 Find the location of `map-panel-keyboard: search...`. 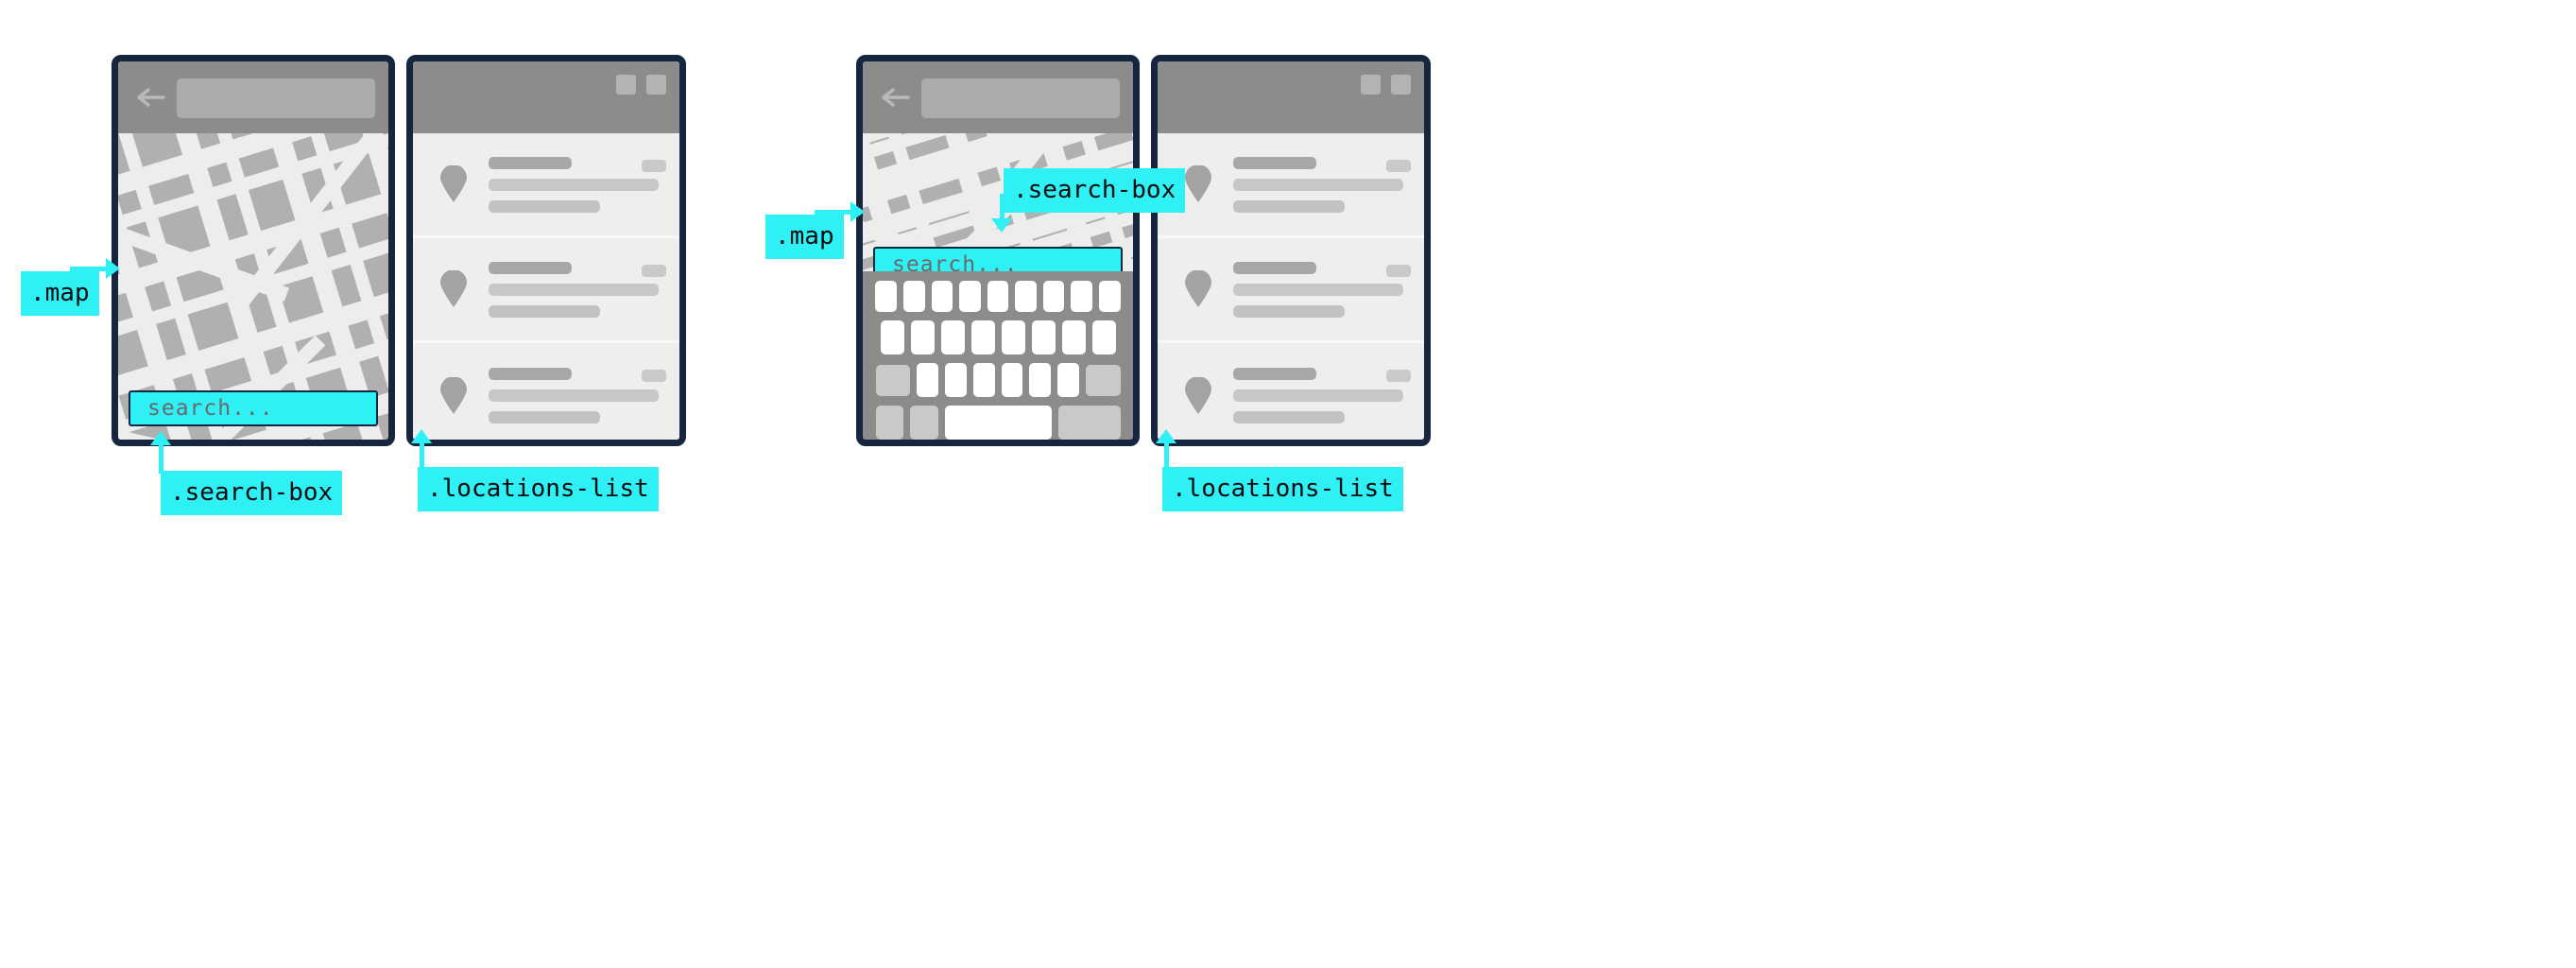

map-panel-keyboard: search... is located at coordinates (998, 250).